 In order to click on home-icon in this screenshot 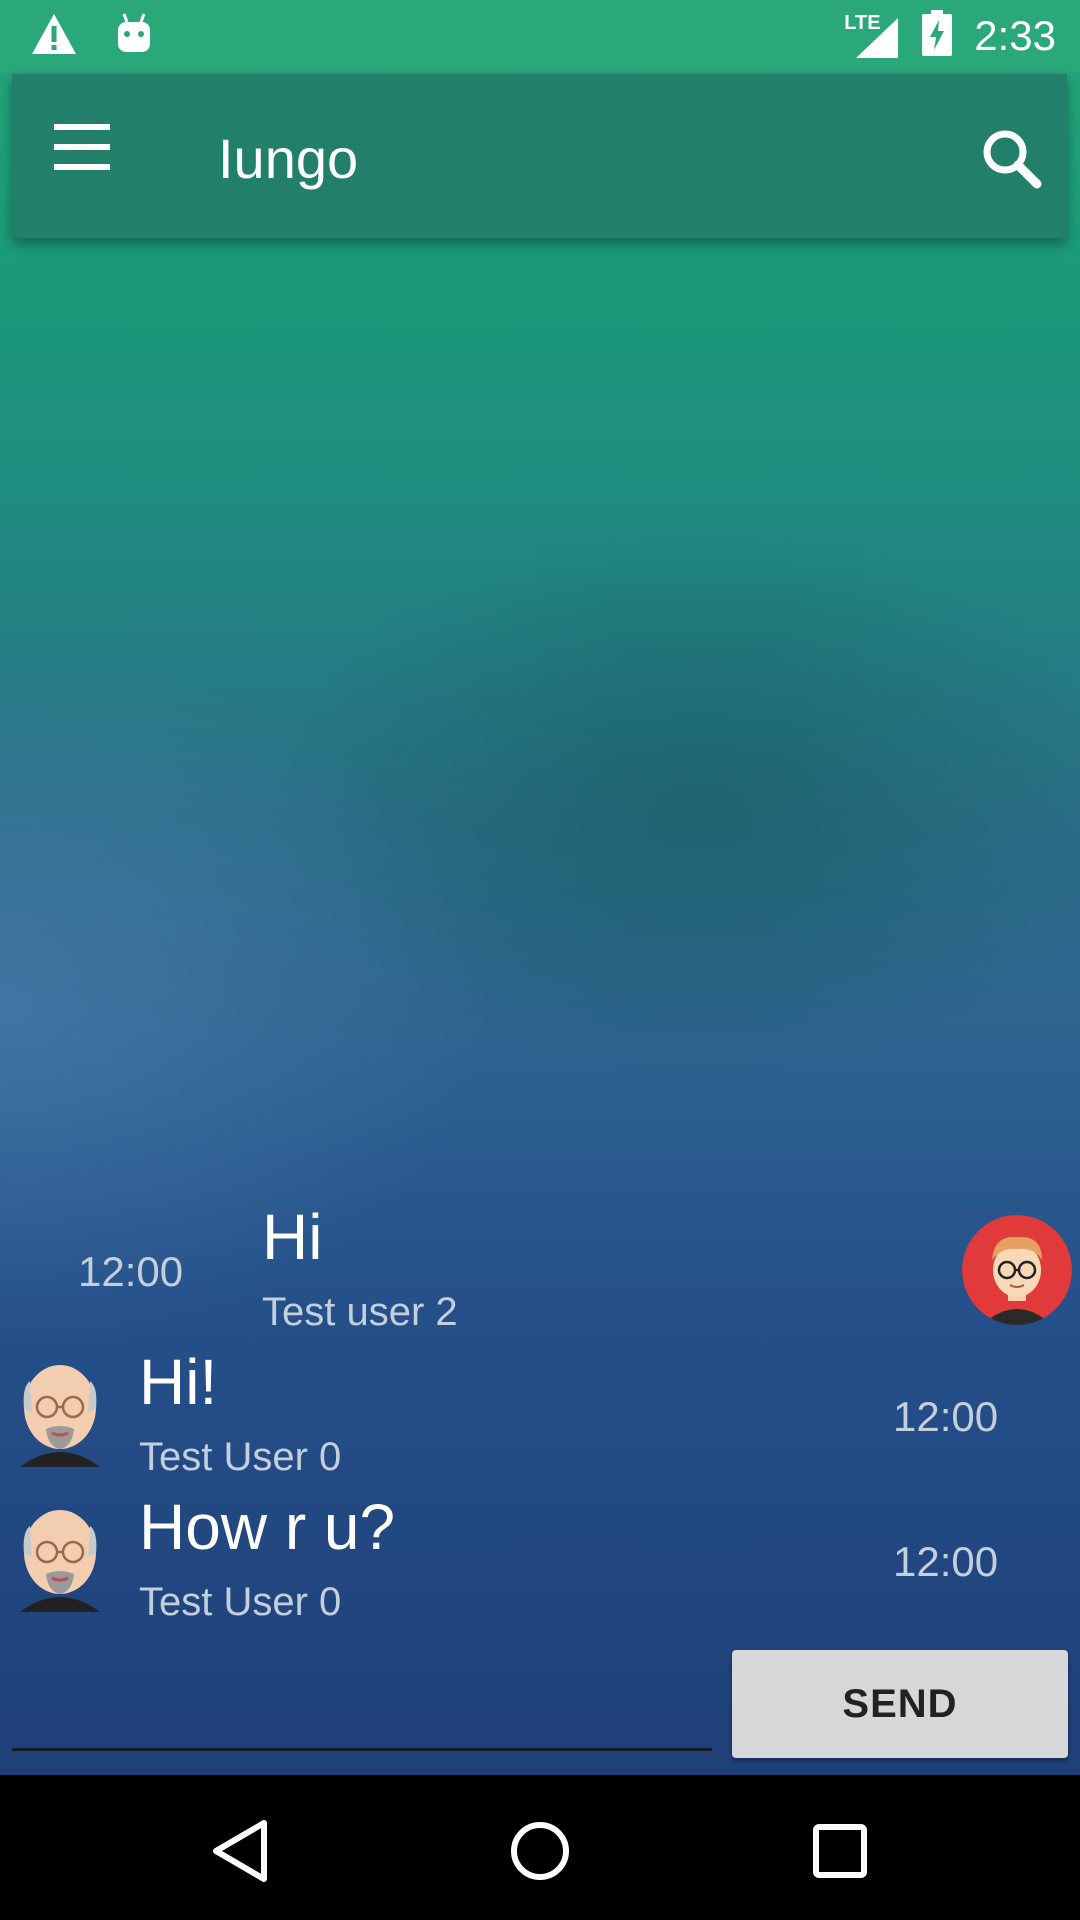, I will do `click(540, 1851)`.